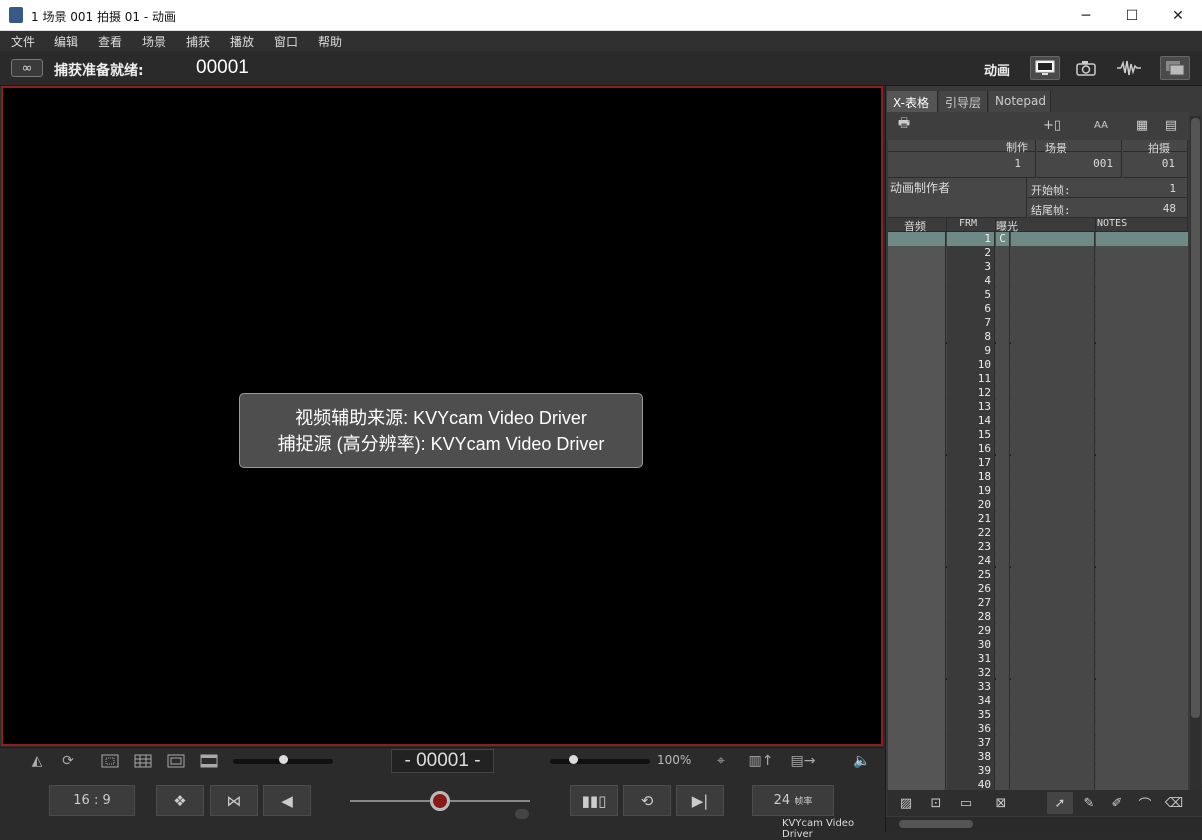  Describe the element at coordinates (110, 41) in the screenshot. I see `menu-view: 查看` at that location.